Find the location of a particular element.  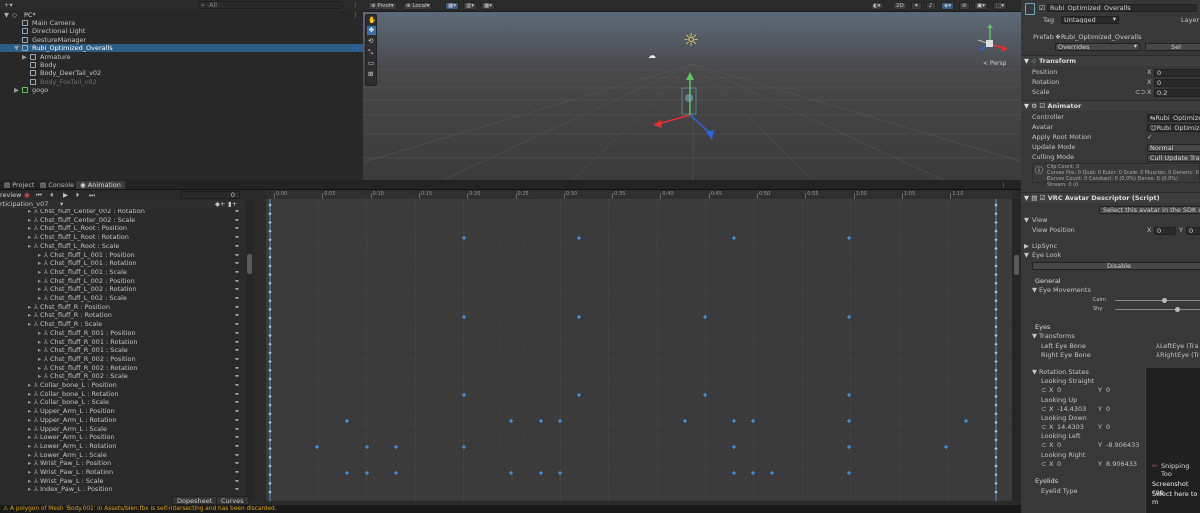

property-row: ▸ ⅄ Chst_fluff_Center_002 : Rotation ▬ is located at coordinates (123, 212).